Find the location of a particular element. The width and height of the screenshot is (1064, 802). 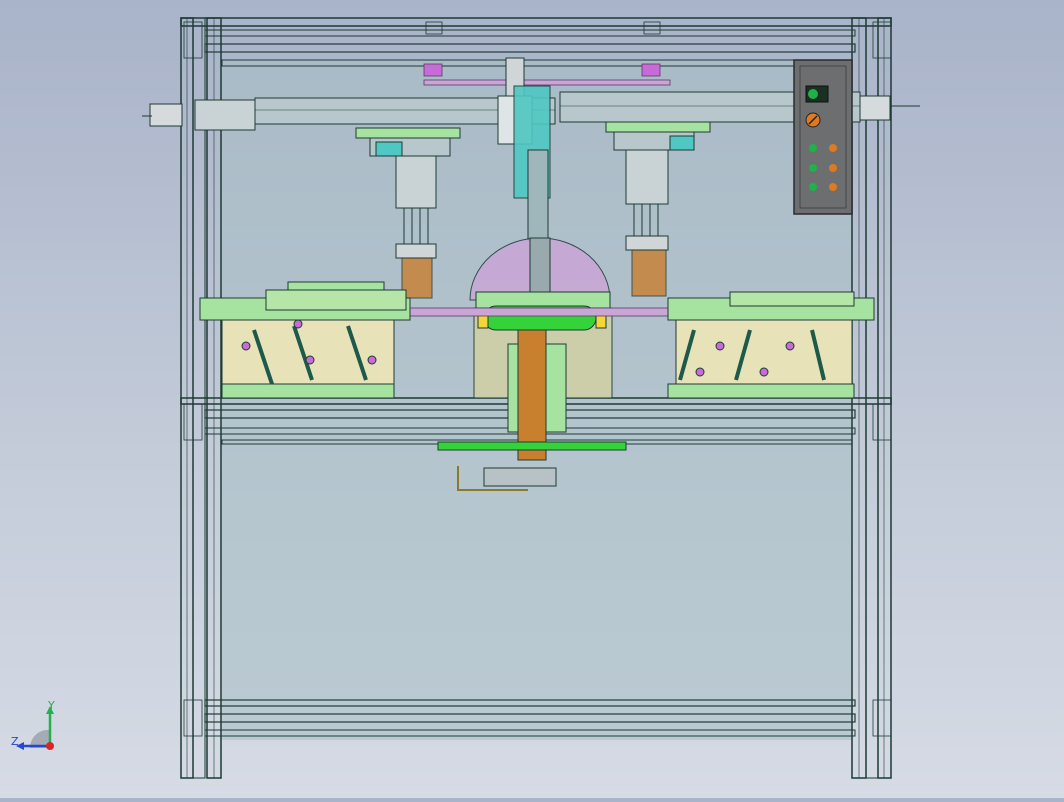

hanger-block-left is located at coordinates (433, 70).